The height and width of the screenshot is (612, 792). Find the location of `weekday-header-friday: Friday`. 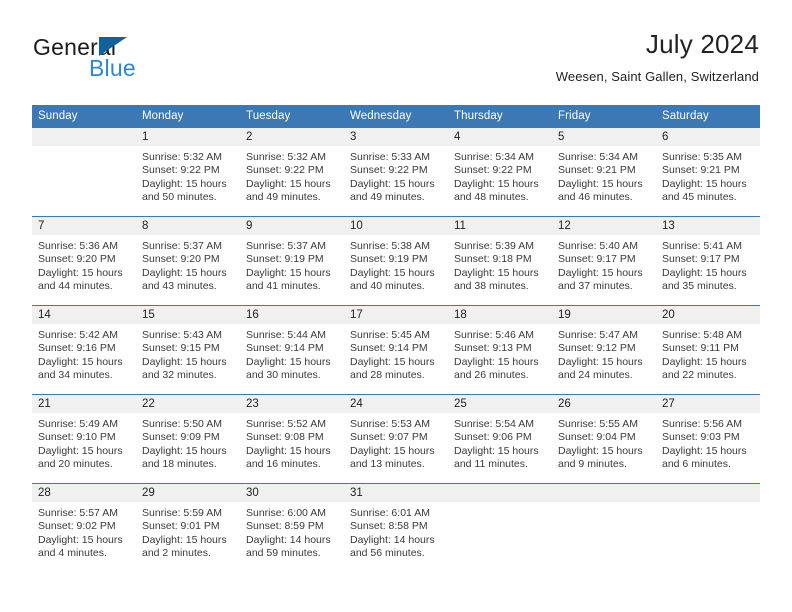

weekday-header-friday: Friday is located at coordinates (604, 116).